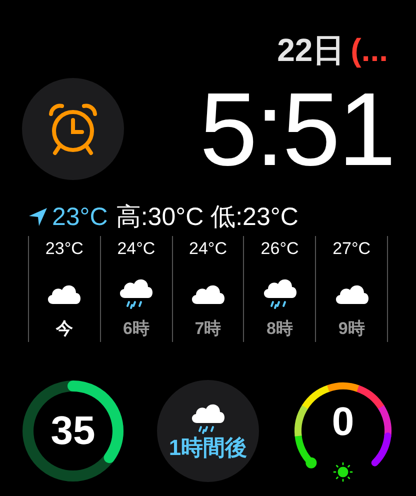  I want to click on temperature-range: 高:30°C 低:23°C, so click(207, 217).